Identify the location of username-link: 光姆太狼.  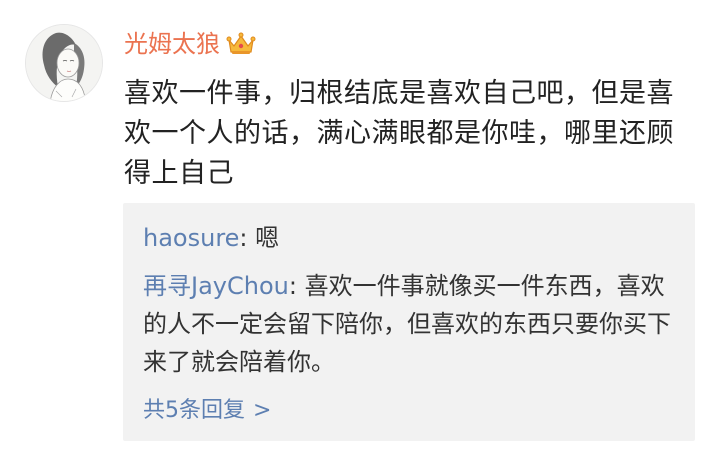
(172, 44).